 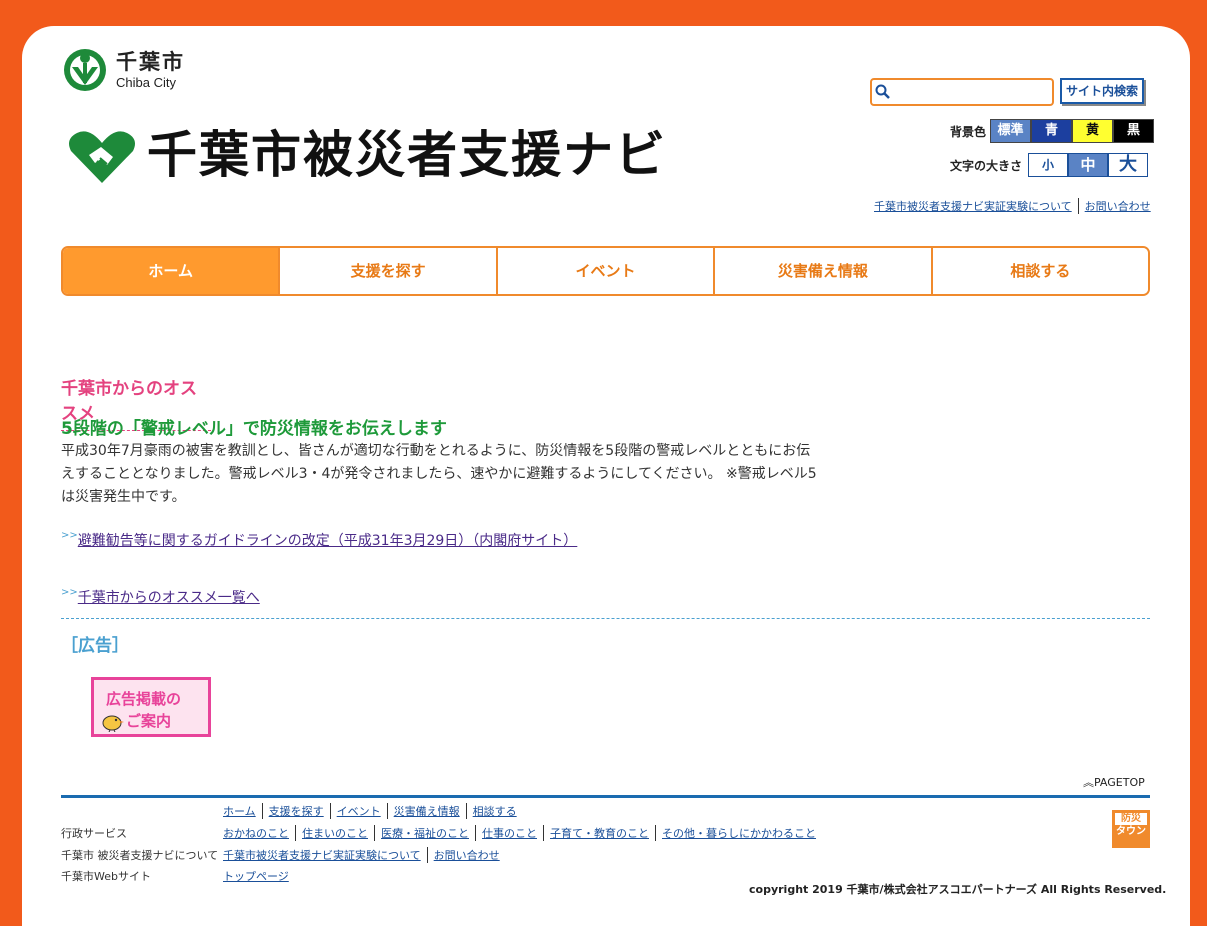 I want to click on heart-hands-icon, so click(x=102, y=157).